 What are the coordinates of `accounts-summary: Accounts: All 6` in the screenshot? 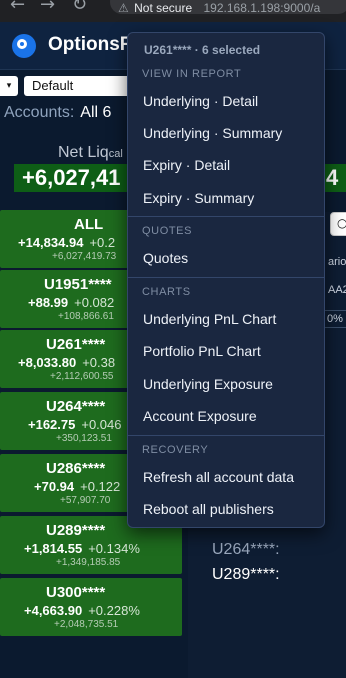 It's located at (57, 113).